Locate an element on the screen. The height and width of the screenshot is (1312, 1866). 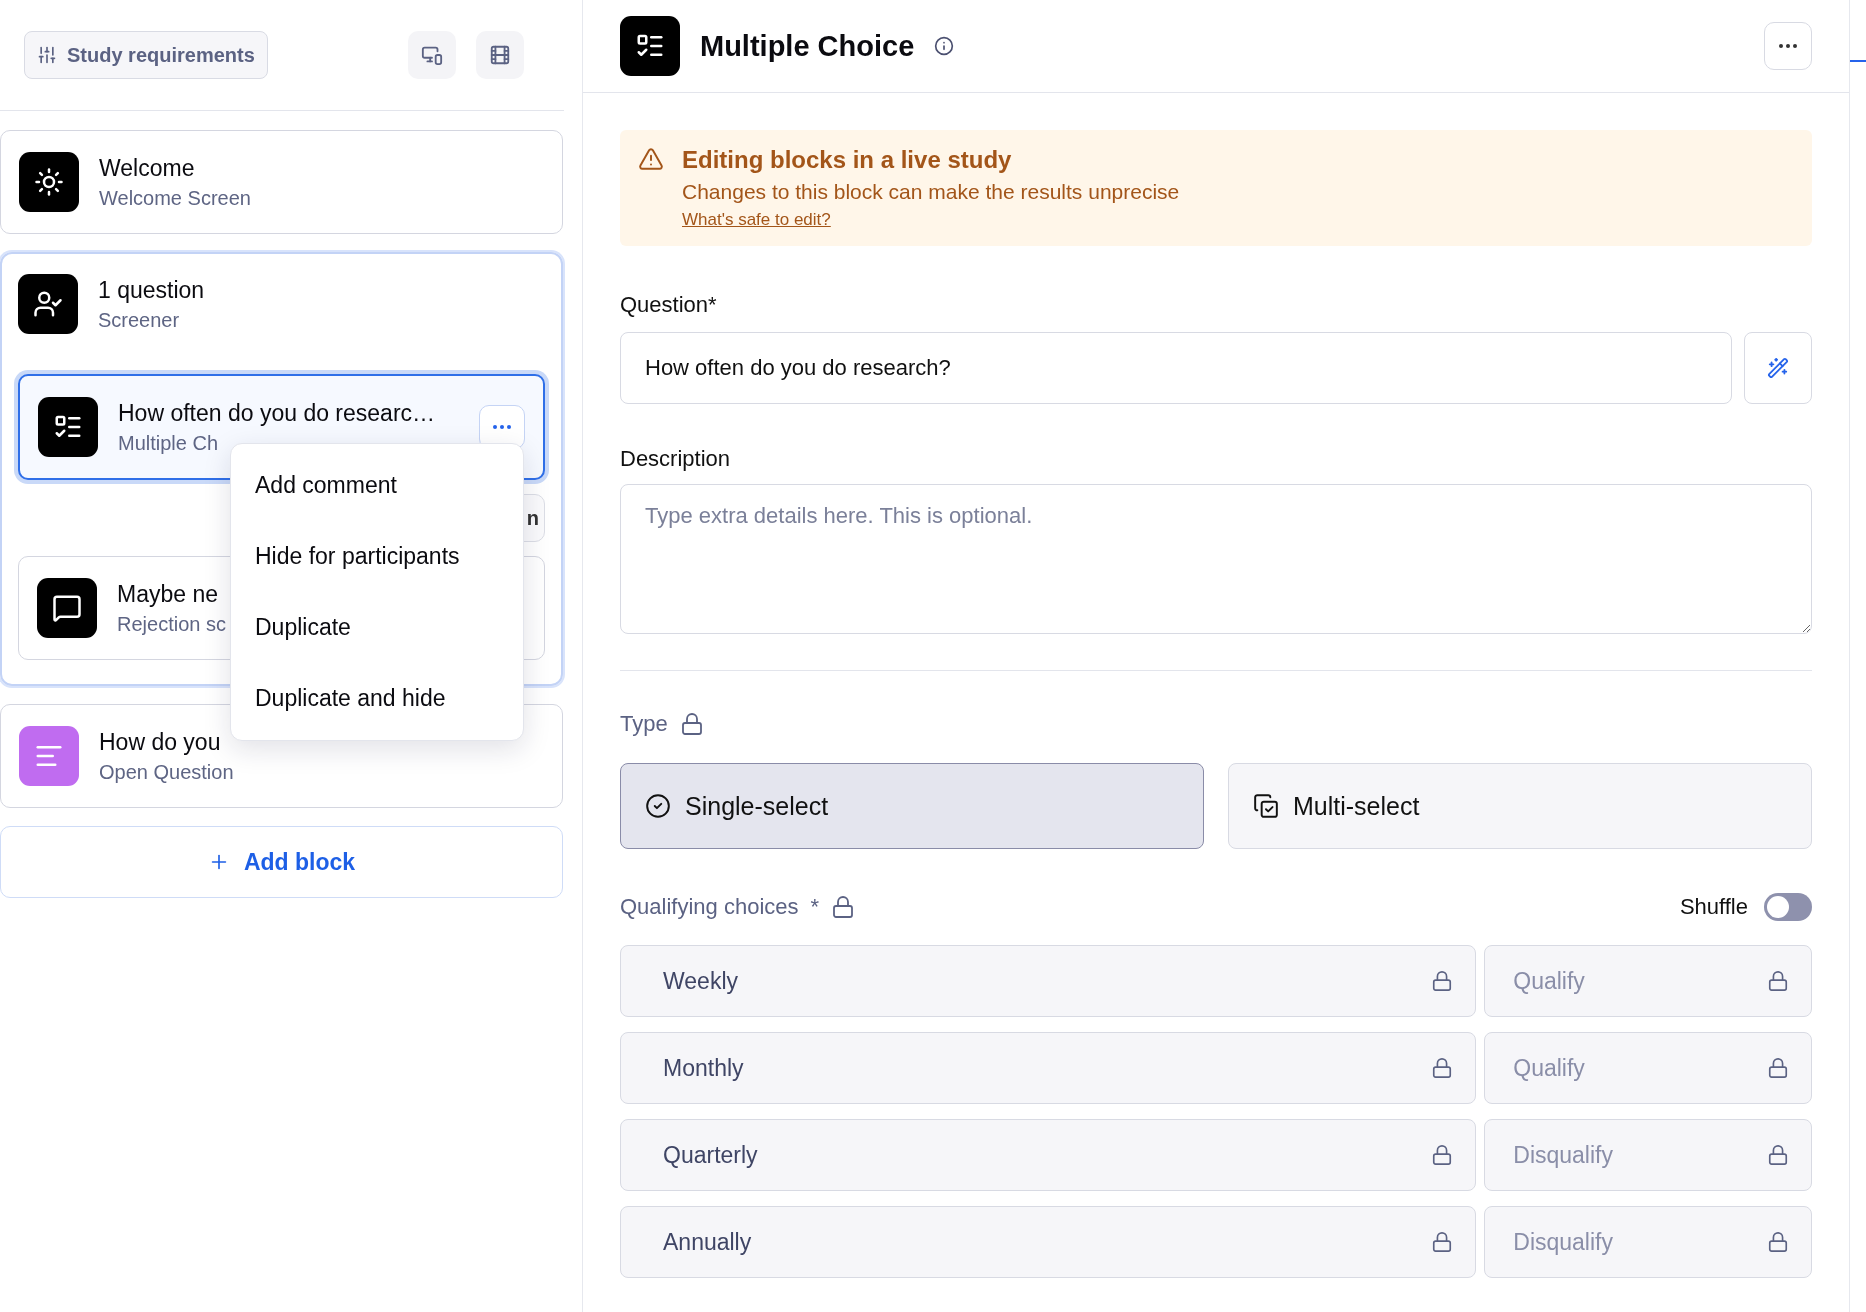
field-label: Qualifying choices is located at coordinates (709, 907).